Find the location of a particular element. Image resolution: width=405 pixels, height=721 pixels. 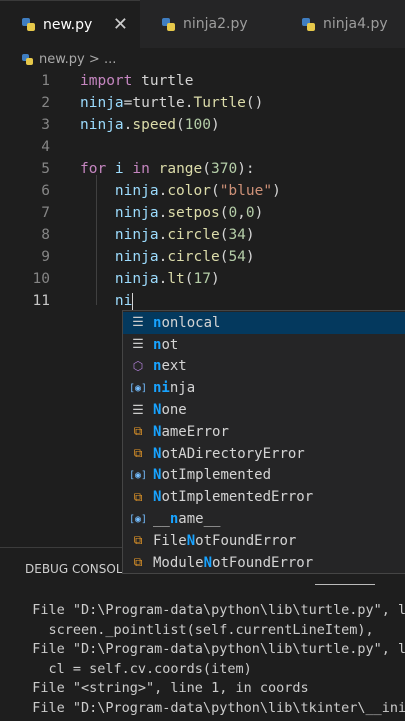

tab-new-py: new.py ✕ is located at coordinates (70, 24).